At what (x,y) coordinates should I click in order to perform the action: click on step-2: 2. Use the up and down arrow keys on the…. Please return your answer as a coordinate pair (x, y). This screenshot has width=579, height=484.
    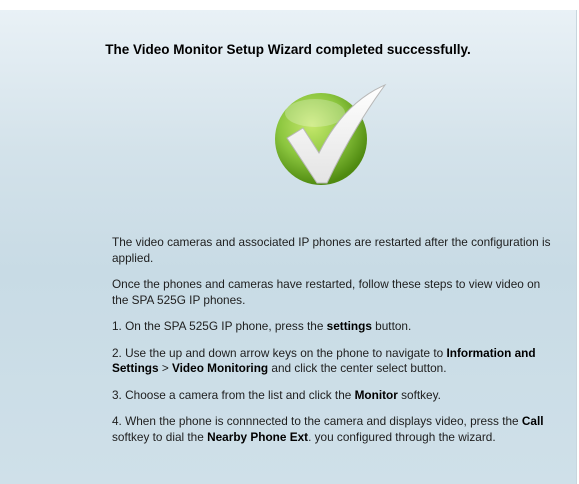
    Looking at the image, I should click on (324, 360).